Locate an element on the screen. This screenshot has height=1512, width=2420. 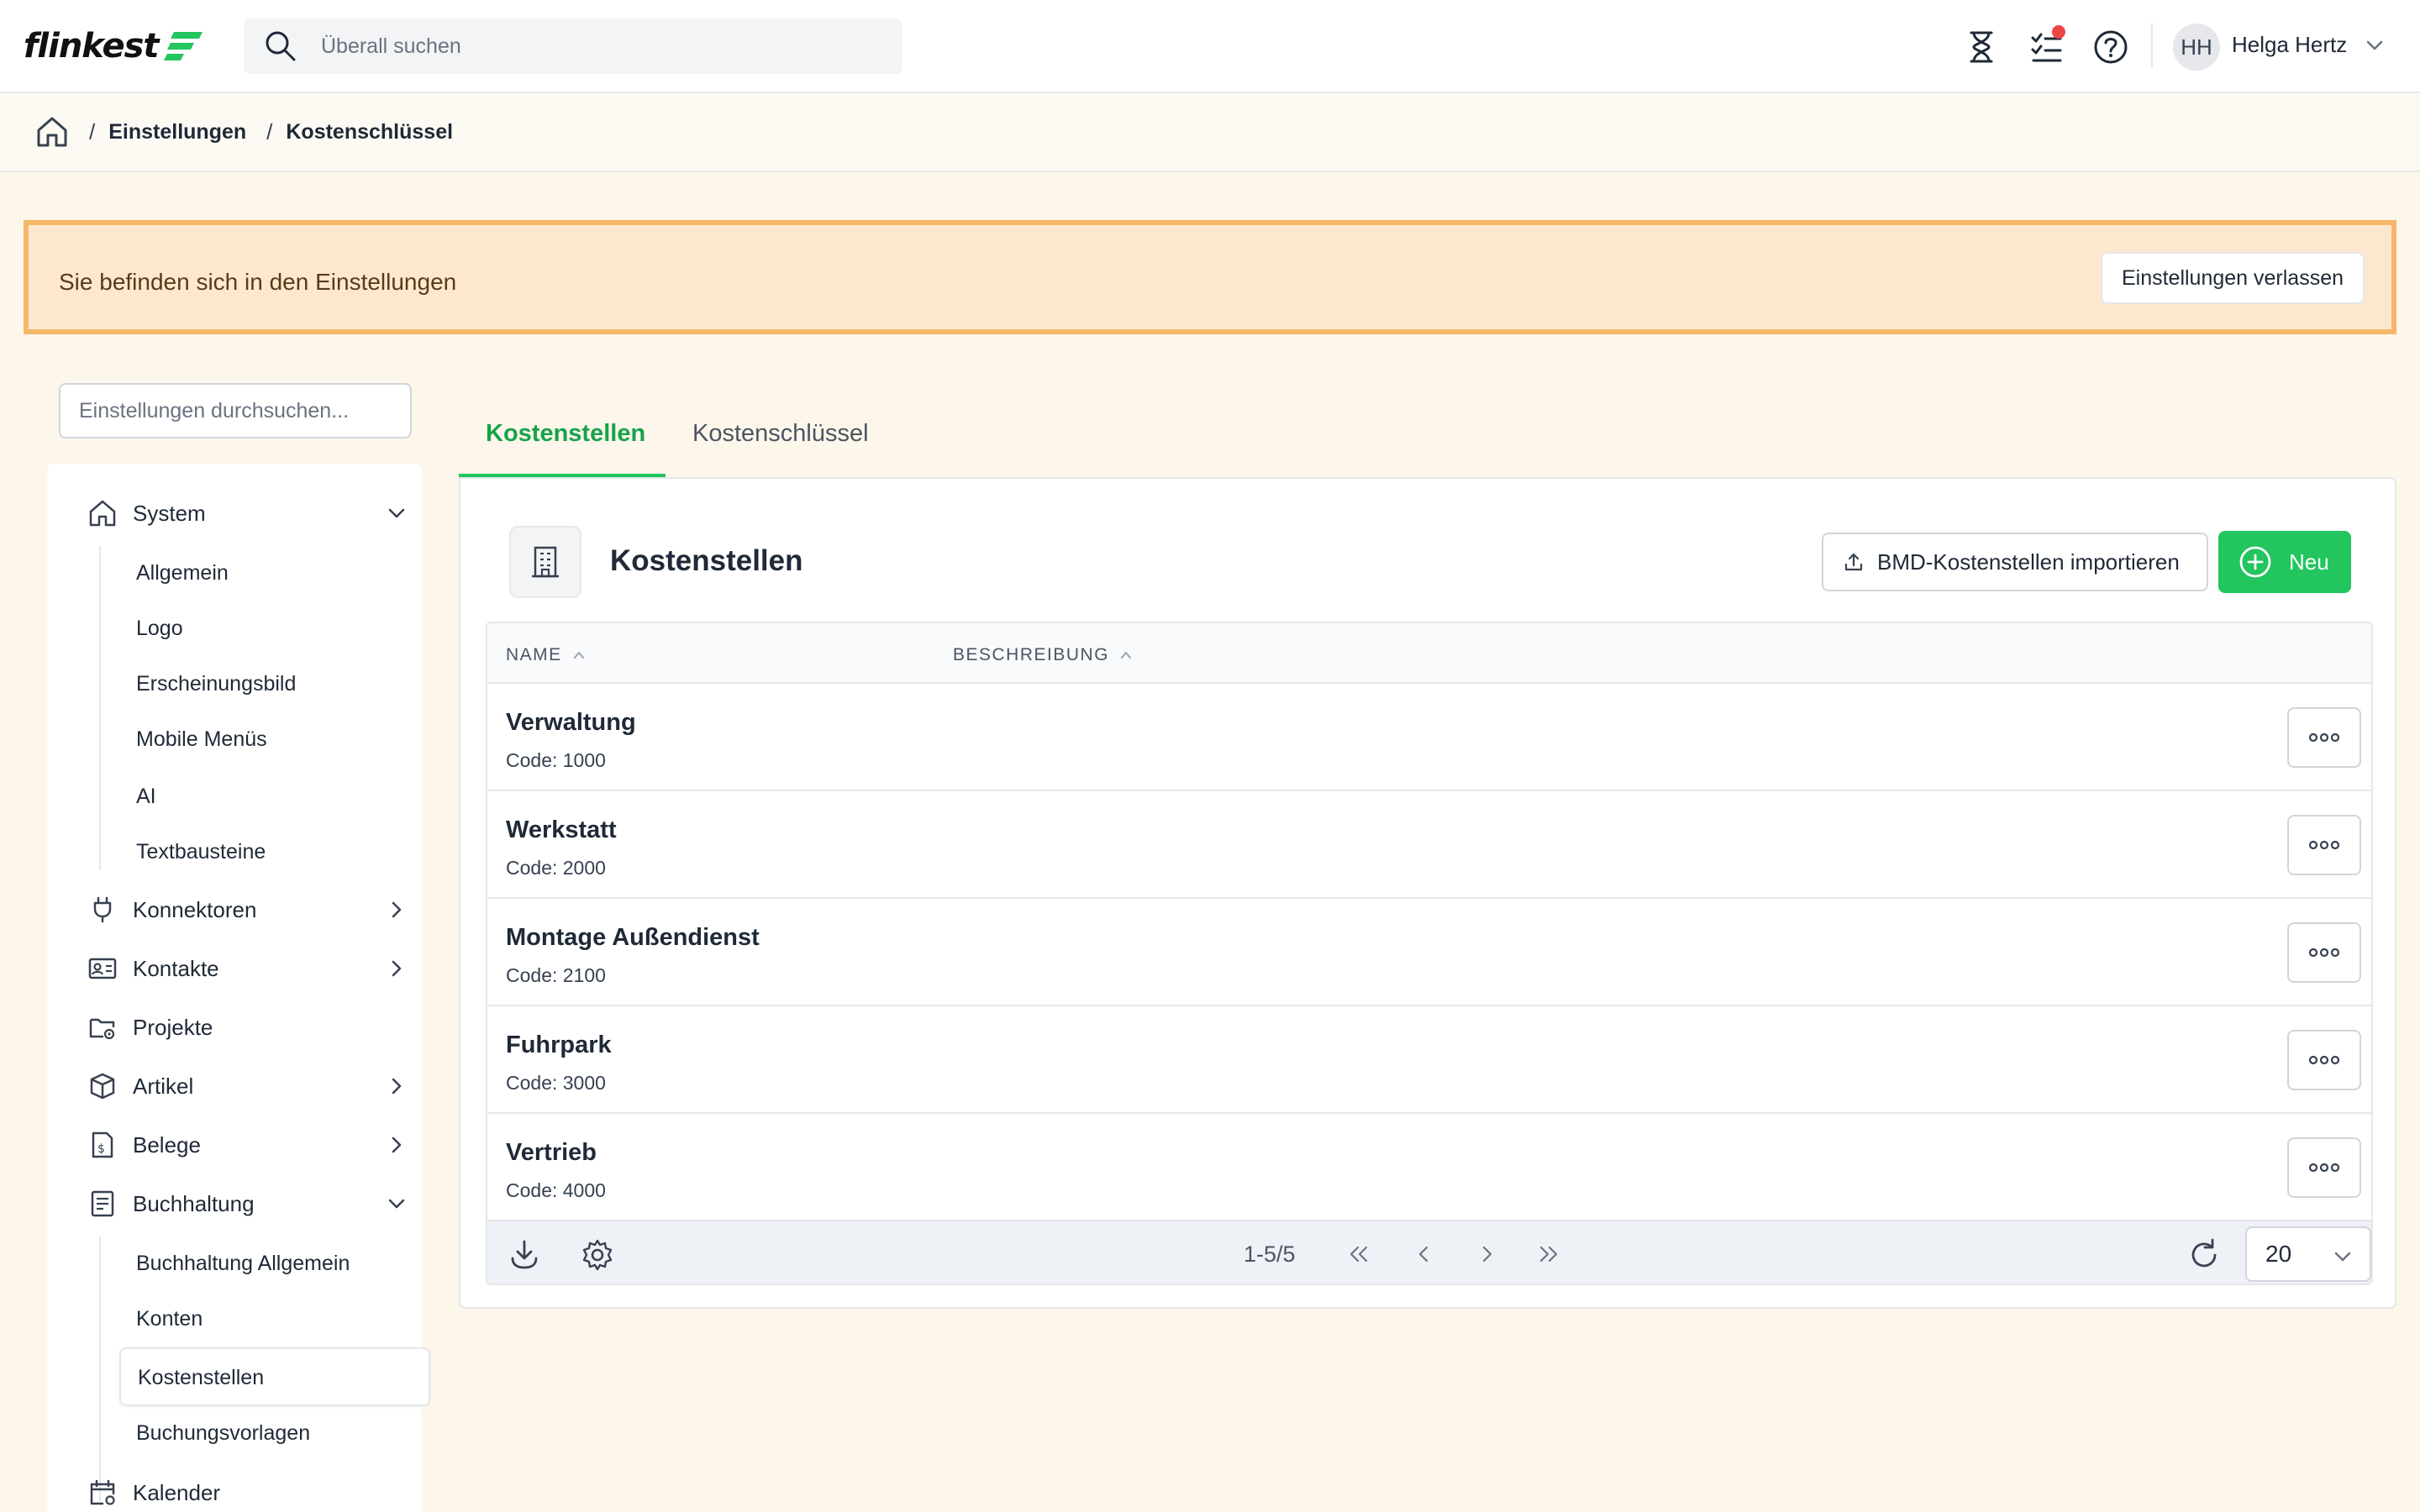
sidebar-item-label: Belege is located at coordinates (167, 1144).